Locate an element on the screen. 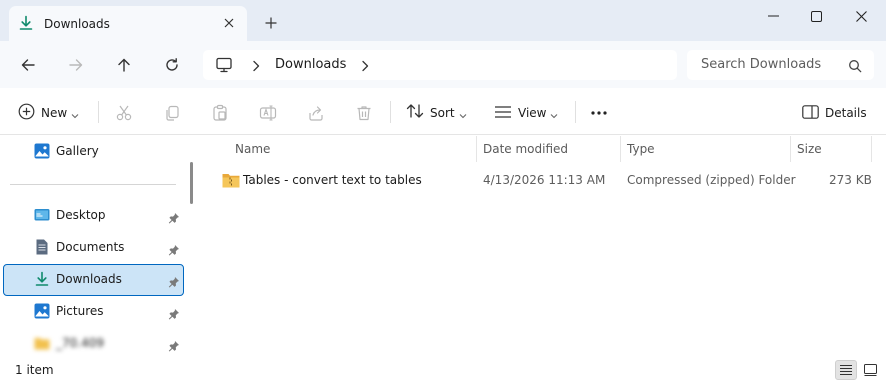 This screenshot has width=886, height=383. view-button: View is located at coordinates (526, 113).